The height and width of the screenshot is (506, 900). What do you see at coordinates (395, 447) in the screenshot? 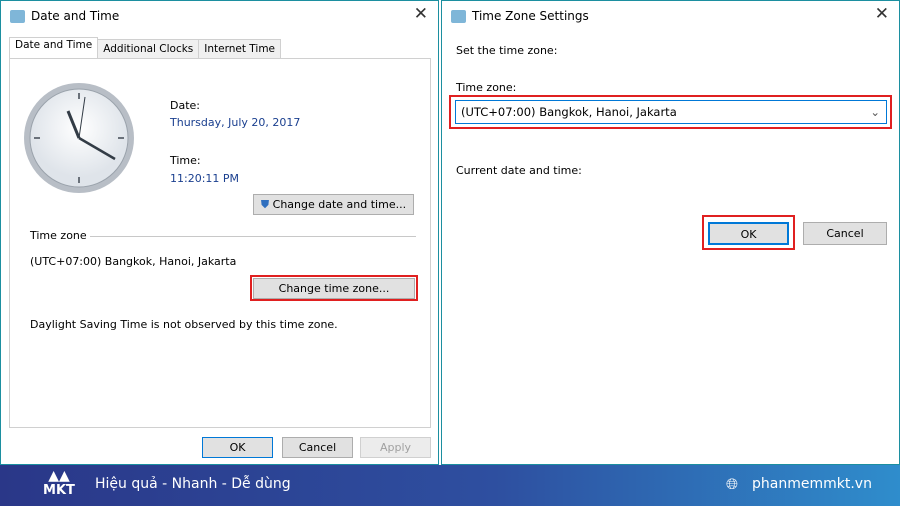
I see `apply-button: Apply` at bounding box center [395, 447].